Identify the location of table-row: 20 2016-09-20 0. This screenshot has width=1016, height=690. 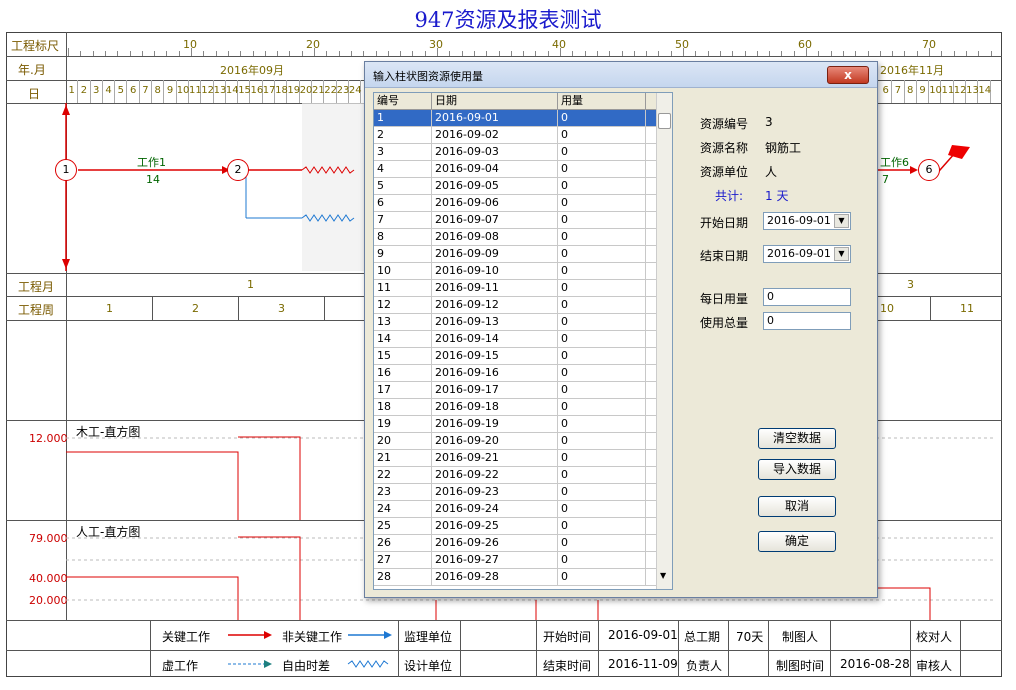
(515, 441).